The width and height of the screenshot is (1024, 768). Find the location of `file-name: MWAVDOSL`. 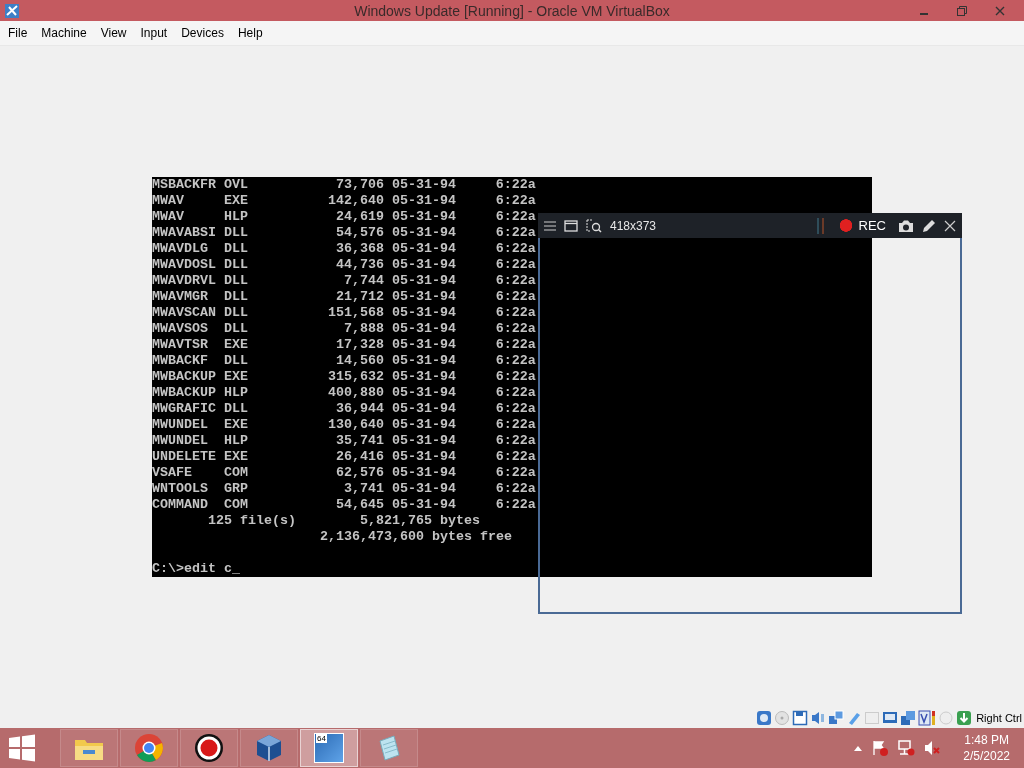

file-name: MWAVDOSL is located at coordinates (184, 265).